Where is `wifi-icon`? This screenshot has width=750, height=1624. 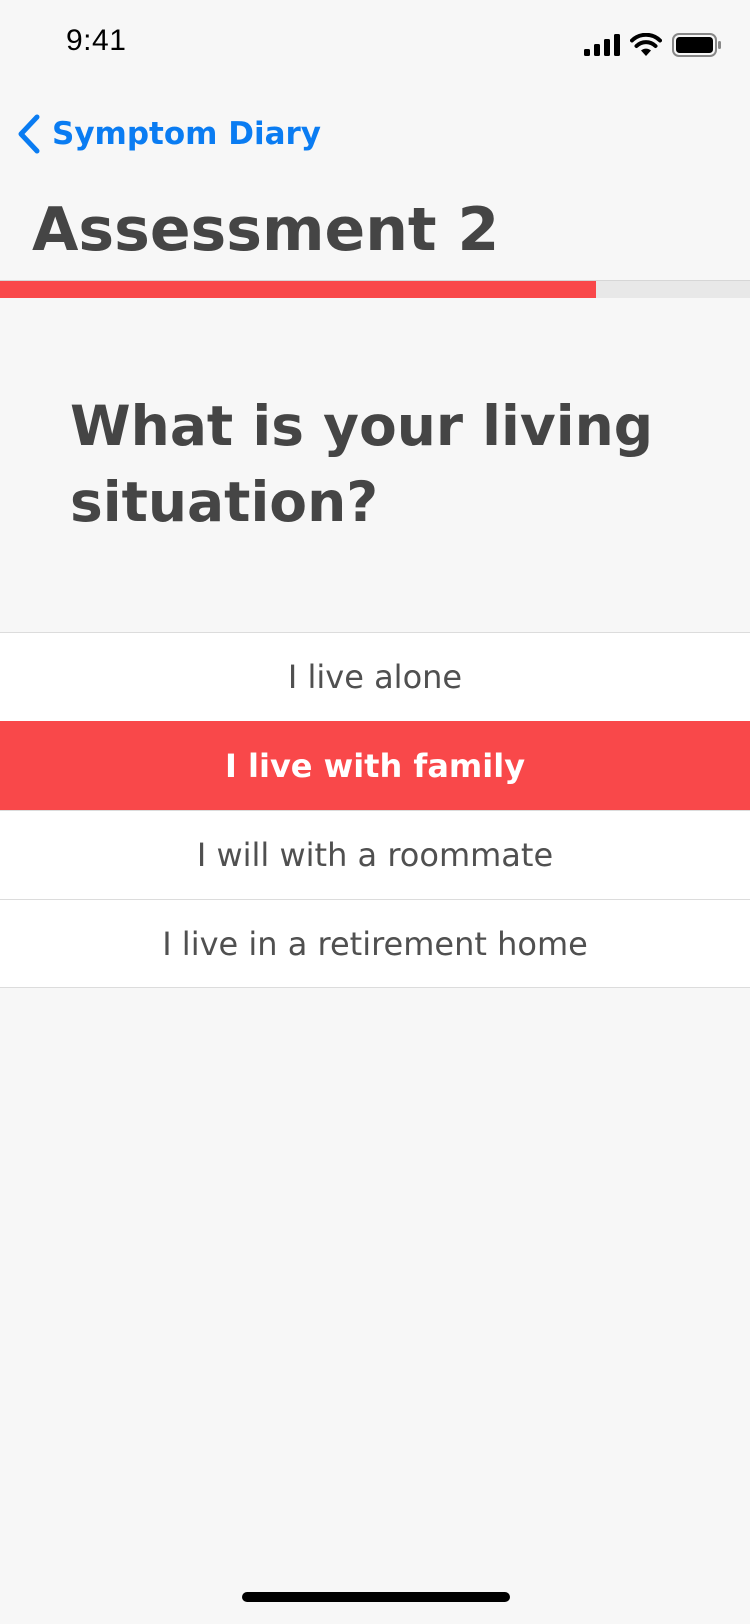
wifi-icon is located at coordinates (646, 44).